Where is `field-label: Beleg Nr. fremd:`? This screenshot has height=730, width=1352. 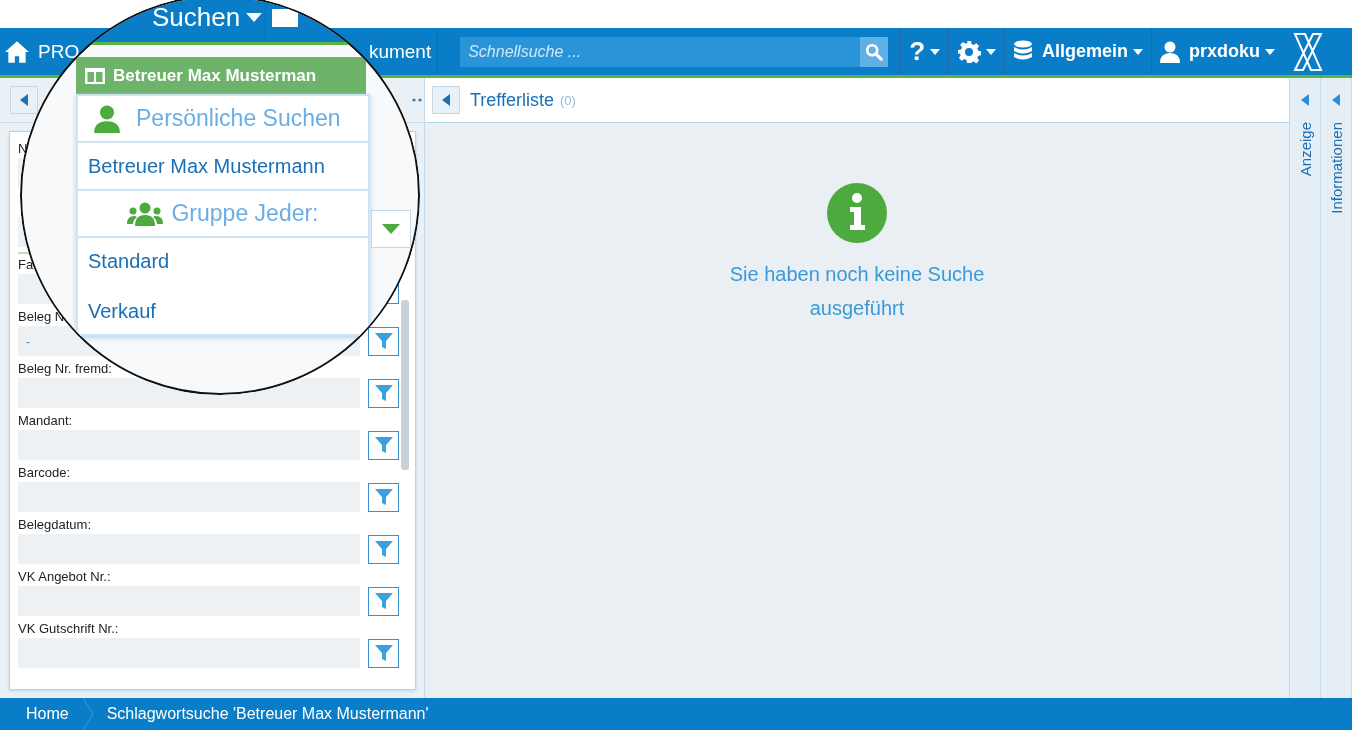 field-label: Beleg Nr. fremd: is located at coordinates (65, 369).